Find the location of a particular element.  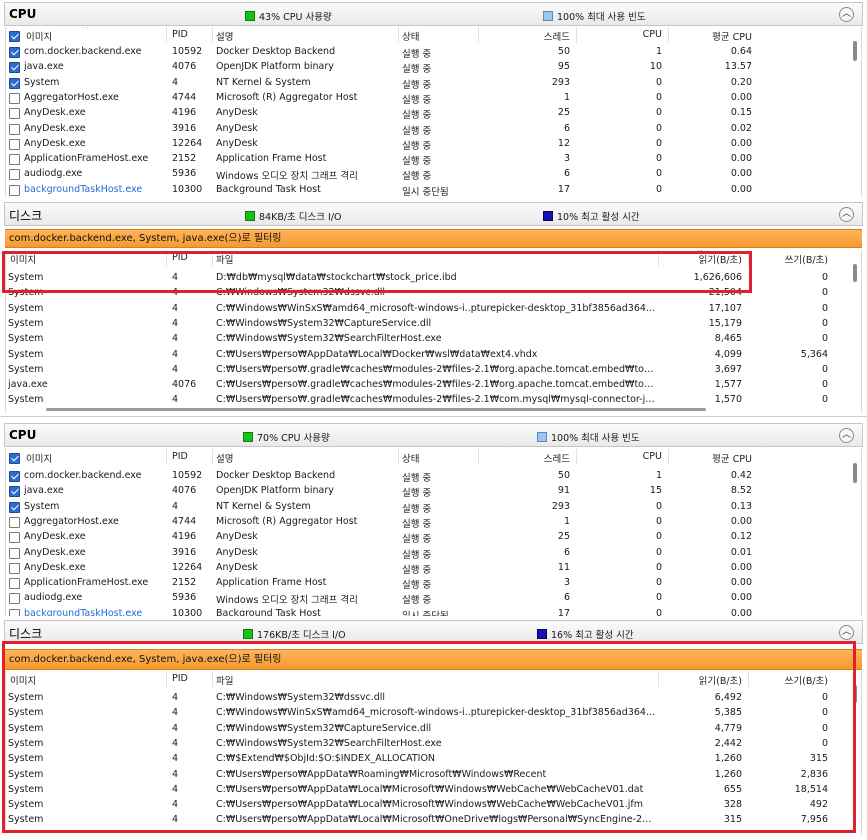

table-row: AnyDesk.exe 12264 AnyDesk 실행 중 11 0 0.00 is located at coordinates (427, 568).